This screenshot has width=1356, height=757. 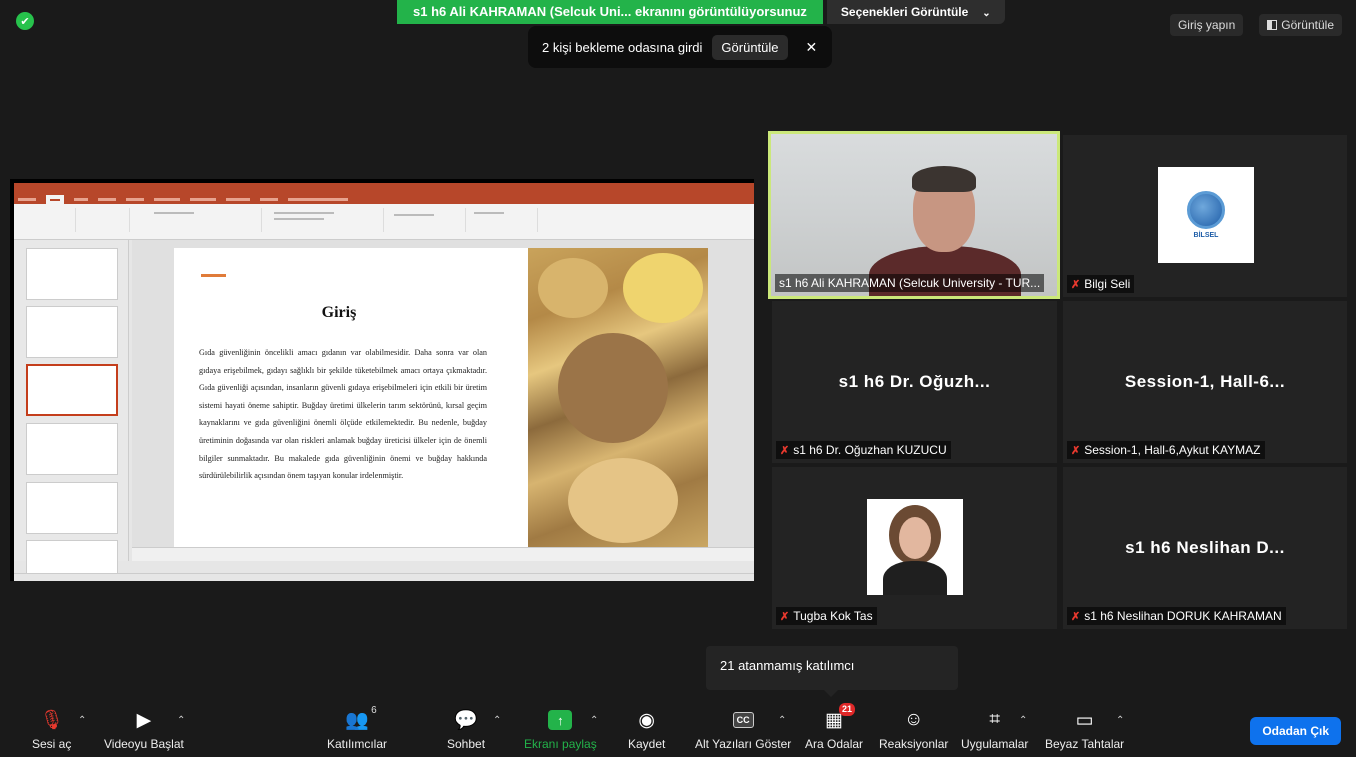 What do you see at coordinates (357, 744) in the screenshot?
I see `participants-label: Katılımcılar` at bounding box center [357, 744].